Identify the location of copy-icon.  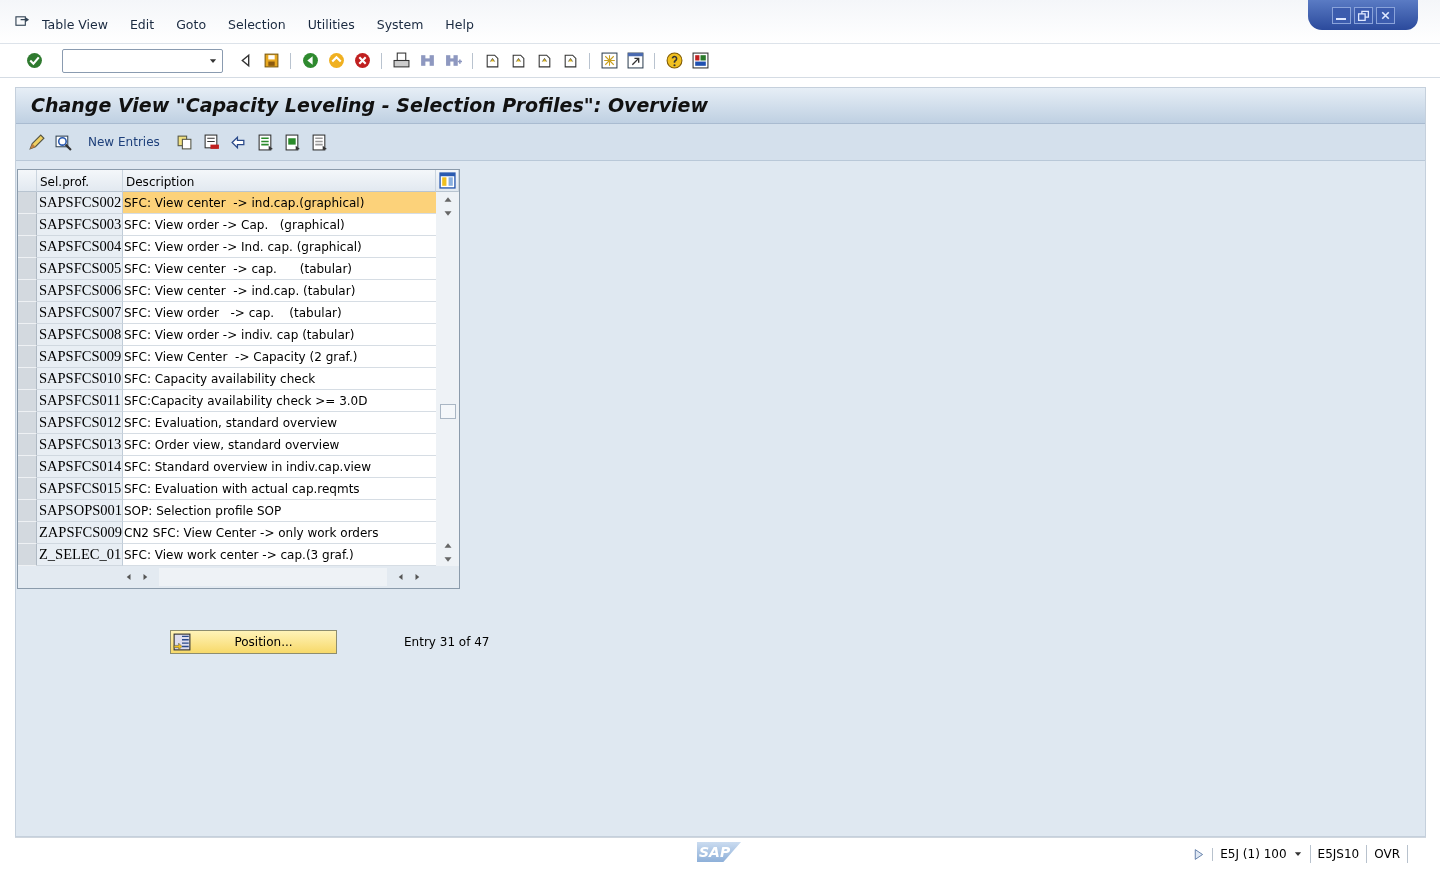
(185, 142).